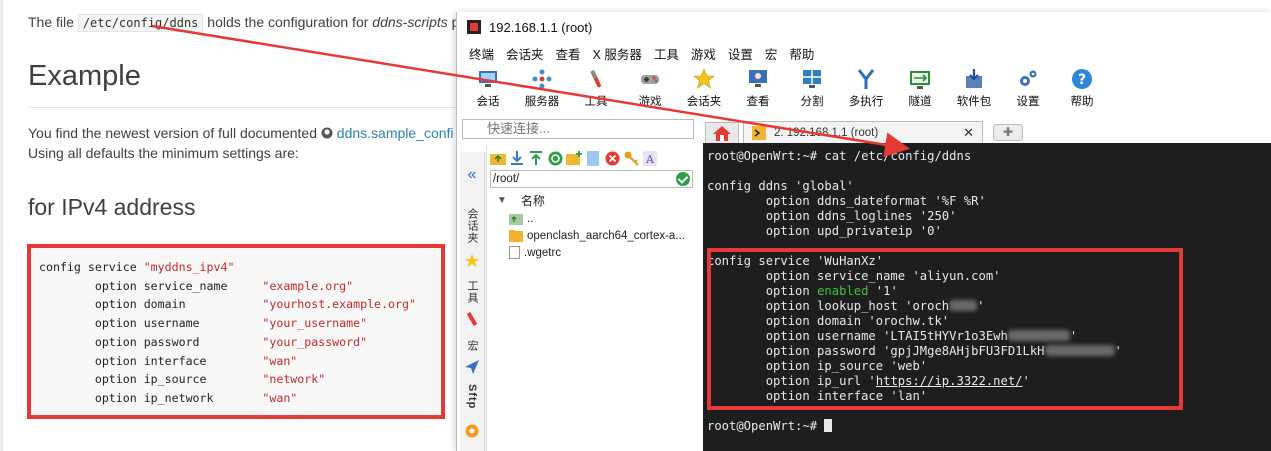  Describe the element at coordinates (759, 132) in the screenshot. I see `terminal-tab-icon` at that location.